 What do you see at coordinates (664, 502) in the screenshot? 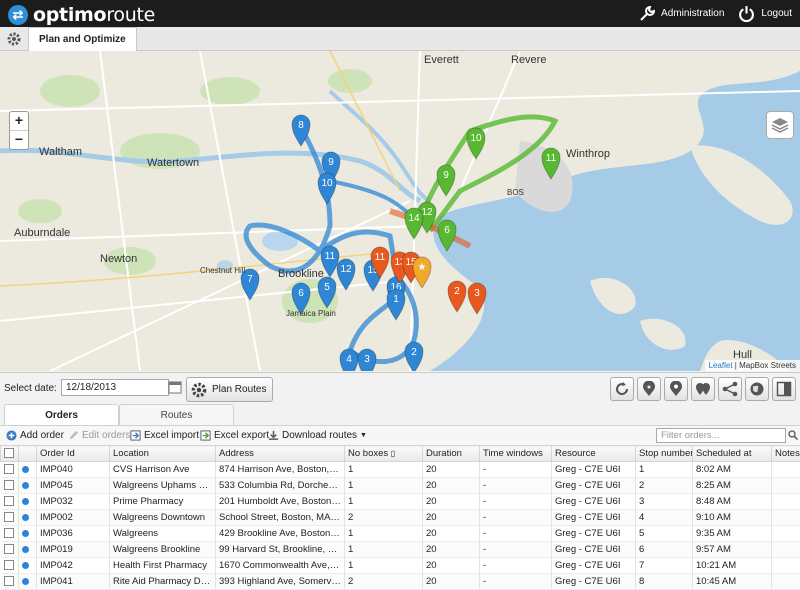
I see `cell-stop: 3` at bounding box center [664, 502].